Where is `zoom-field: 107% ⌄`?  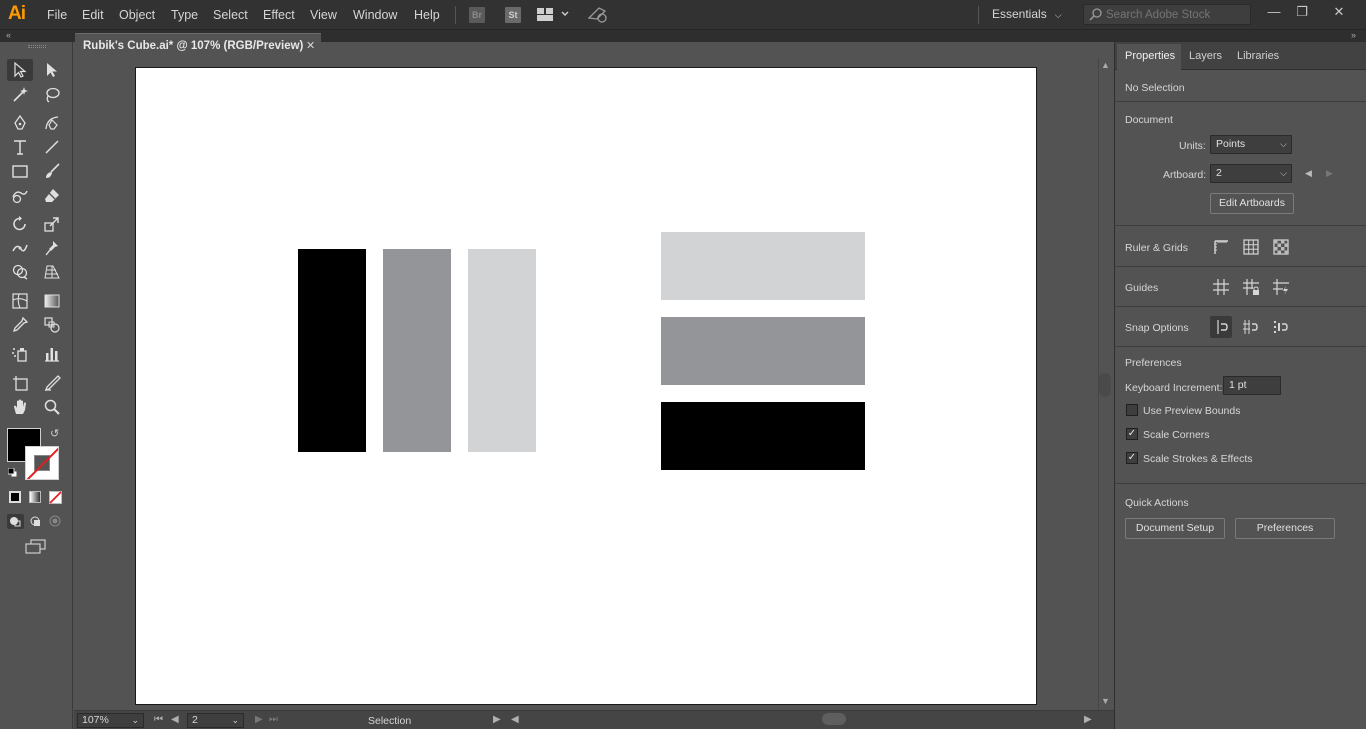 zoom-field: 107% ⌄ is located at coordinates (110, 720).